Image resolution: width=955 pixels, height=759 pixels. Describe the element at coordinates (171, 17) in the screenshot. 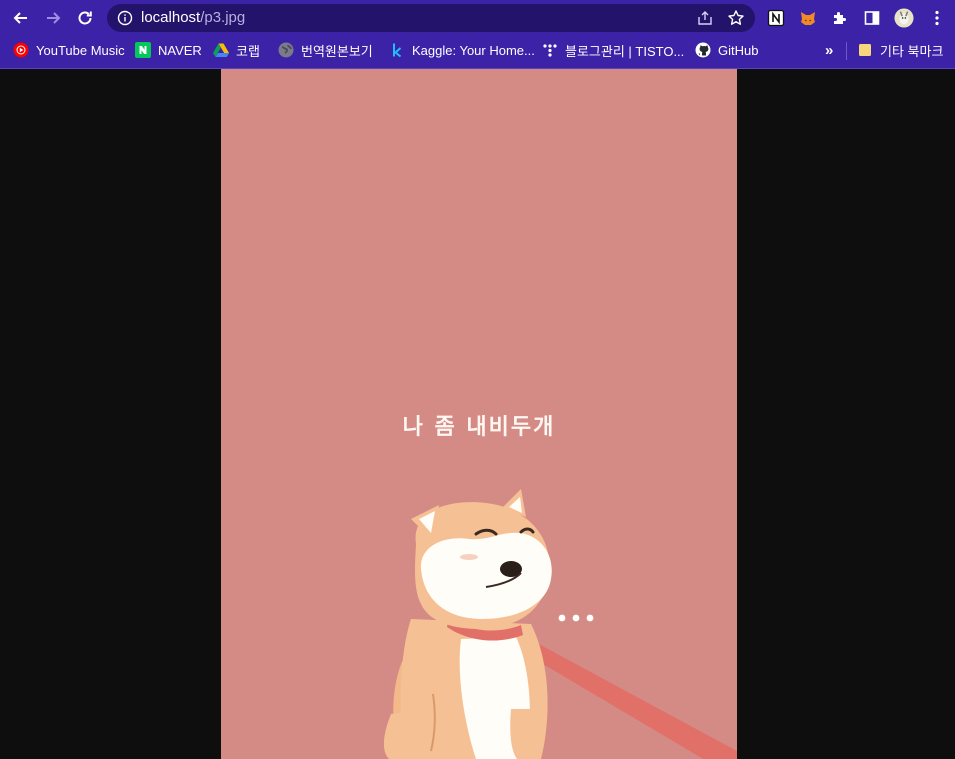

I see `url-host: localhost` at that location.